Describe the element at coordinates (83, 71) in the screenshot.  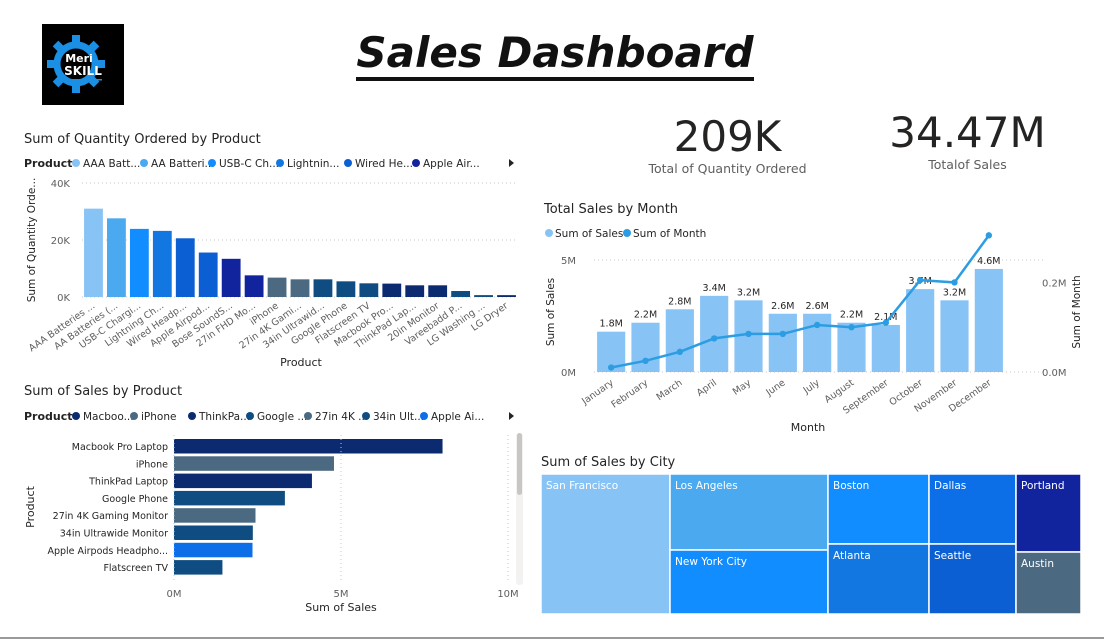
I see `logo-text-2: SKILL` at that location.